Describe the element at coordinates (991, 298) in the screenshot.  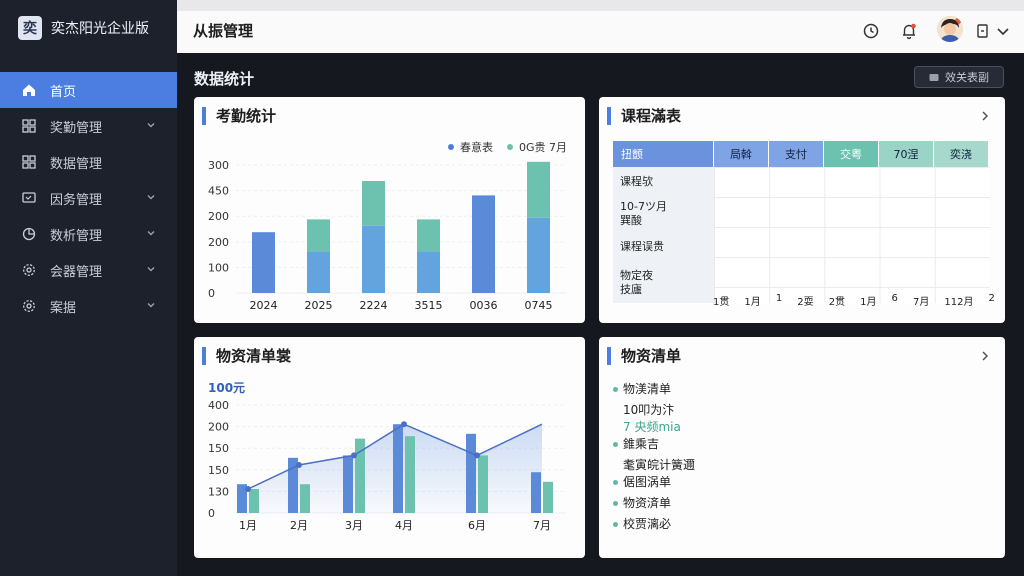
I see `timetable-footer-label: 2` at that location.